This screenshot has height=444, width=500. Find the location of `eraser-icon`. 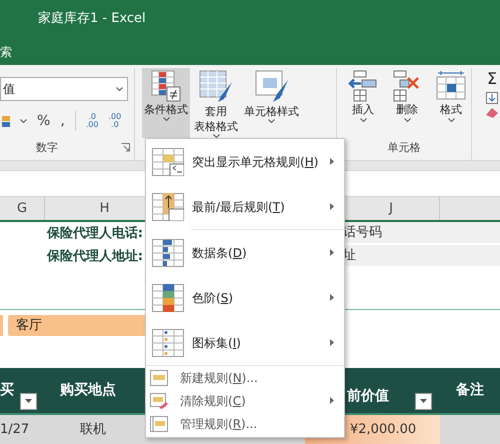

eraser-icon is located at coordinates (492, 113).